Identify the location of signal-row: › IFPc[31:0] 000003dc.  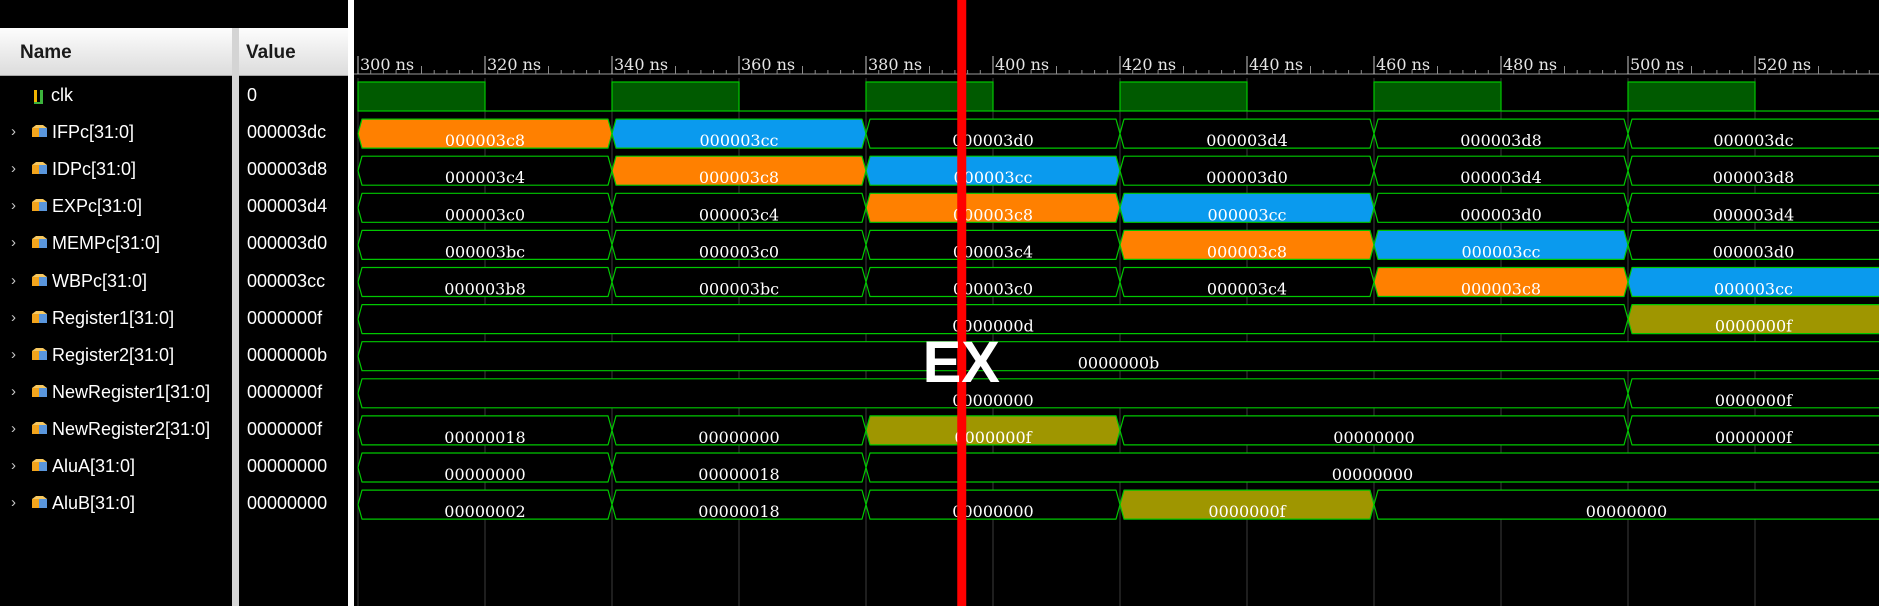
(174, 133).